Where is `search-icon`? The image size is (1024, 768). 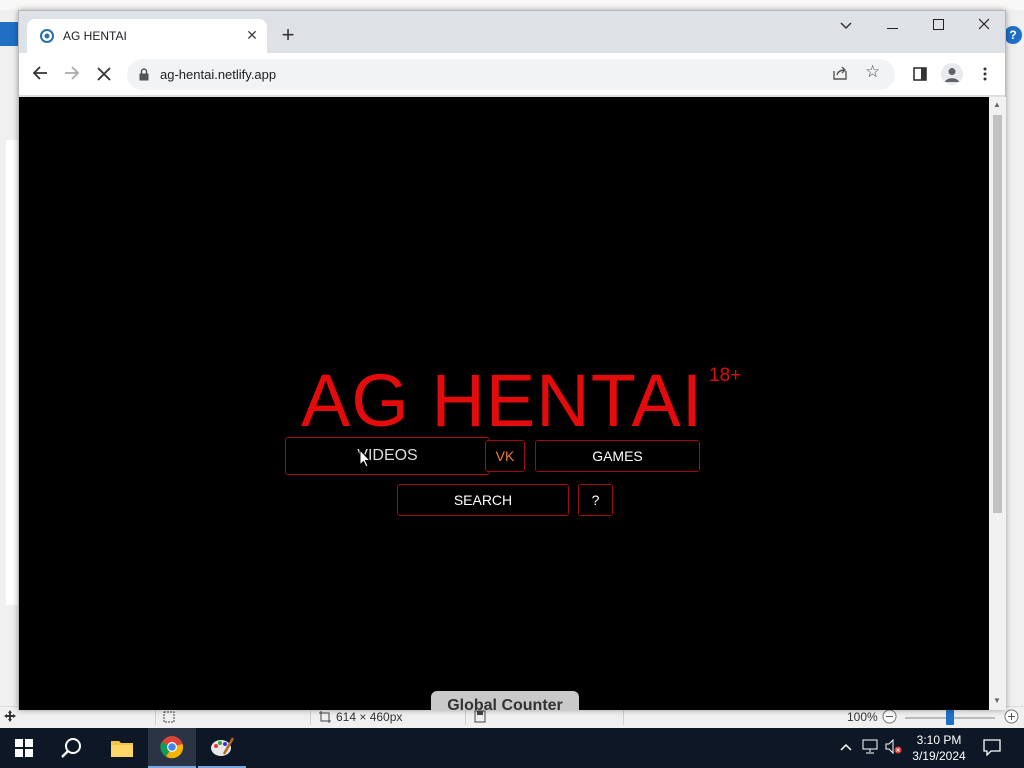 search-icon is located at coordinates (72, 748).